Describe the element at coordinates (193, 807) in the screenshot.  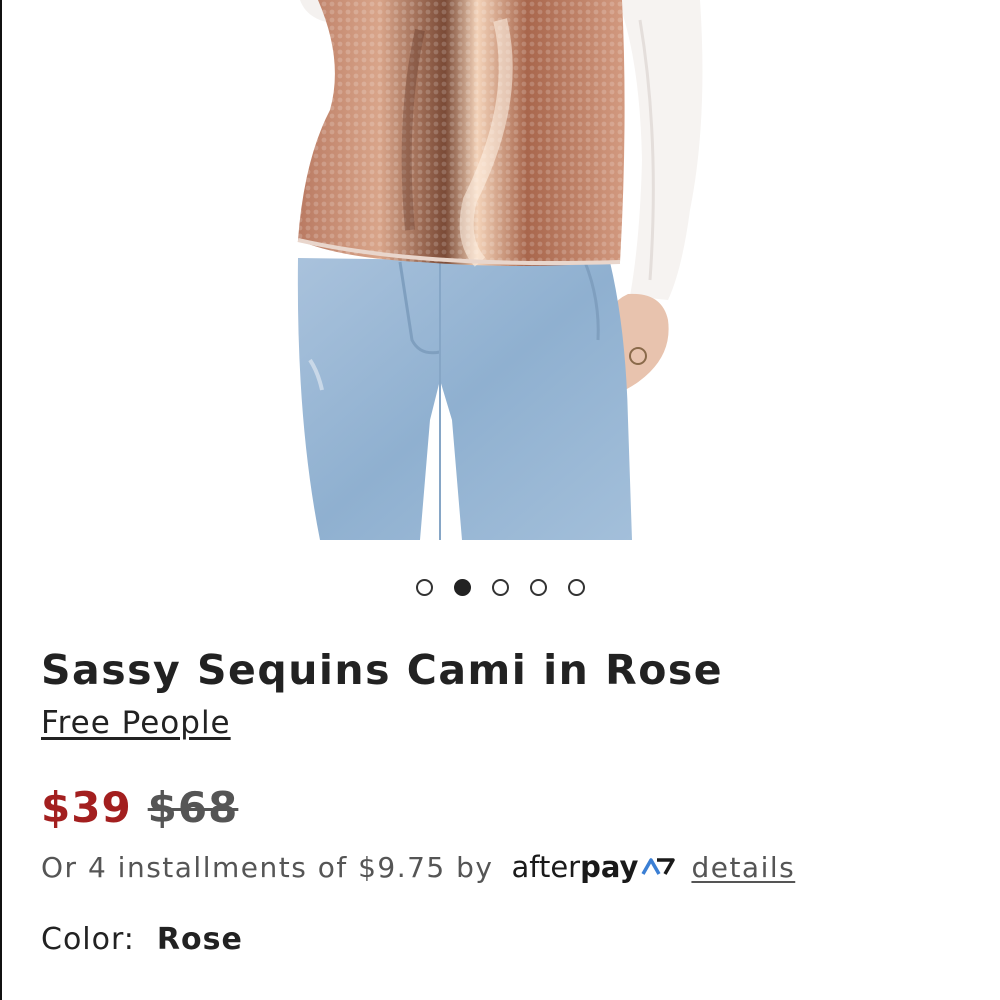
I see `original-price: $68` at that location.